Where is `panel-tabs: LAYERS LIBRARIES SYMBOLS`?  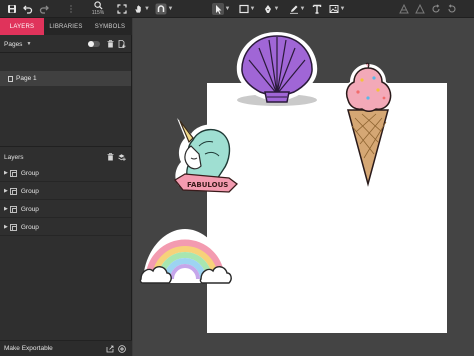
panel-tabs: LAYERS LIBRARIES SYMBOLS is located at coordinates (66, 26).